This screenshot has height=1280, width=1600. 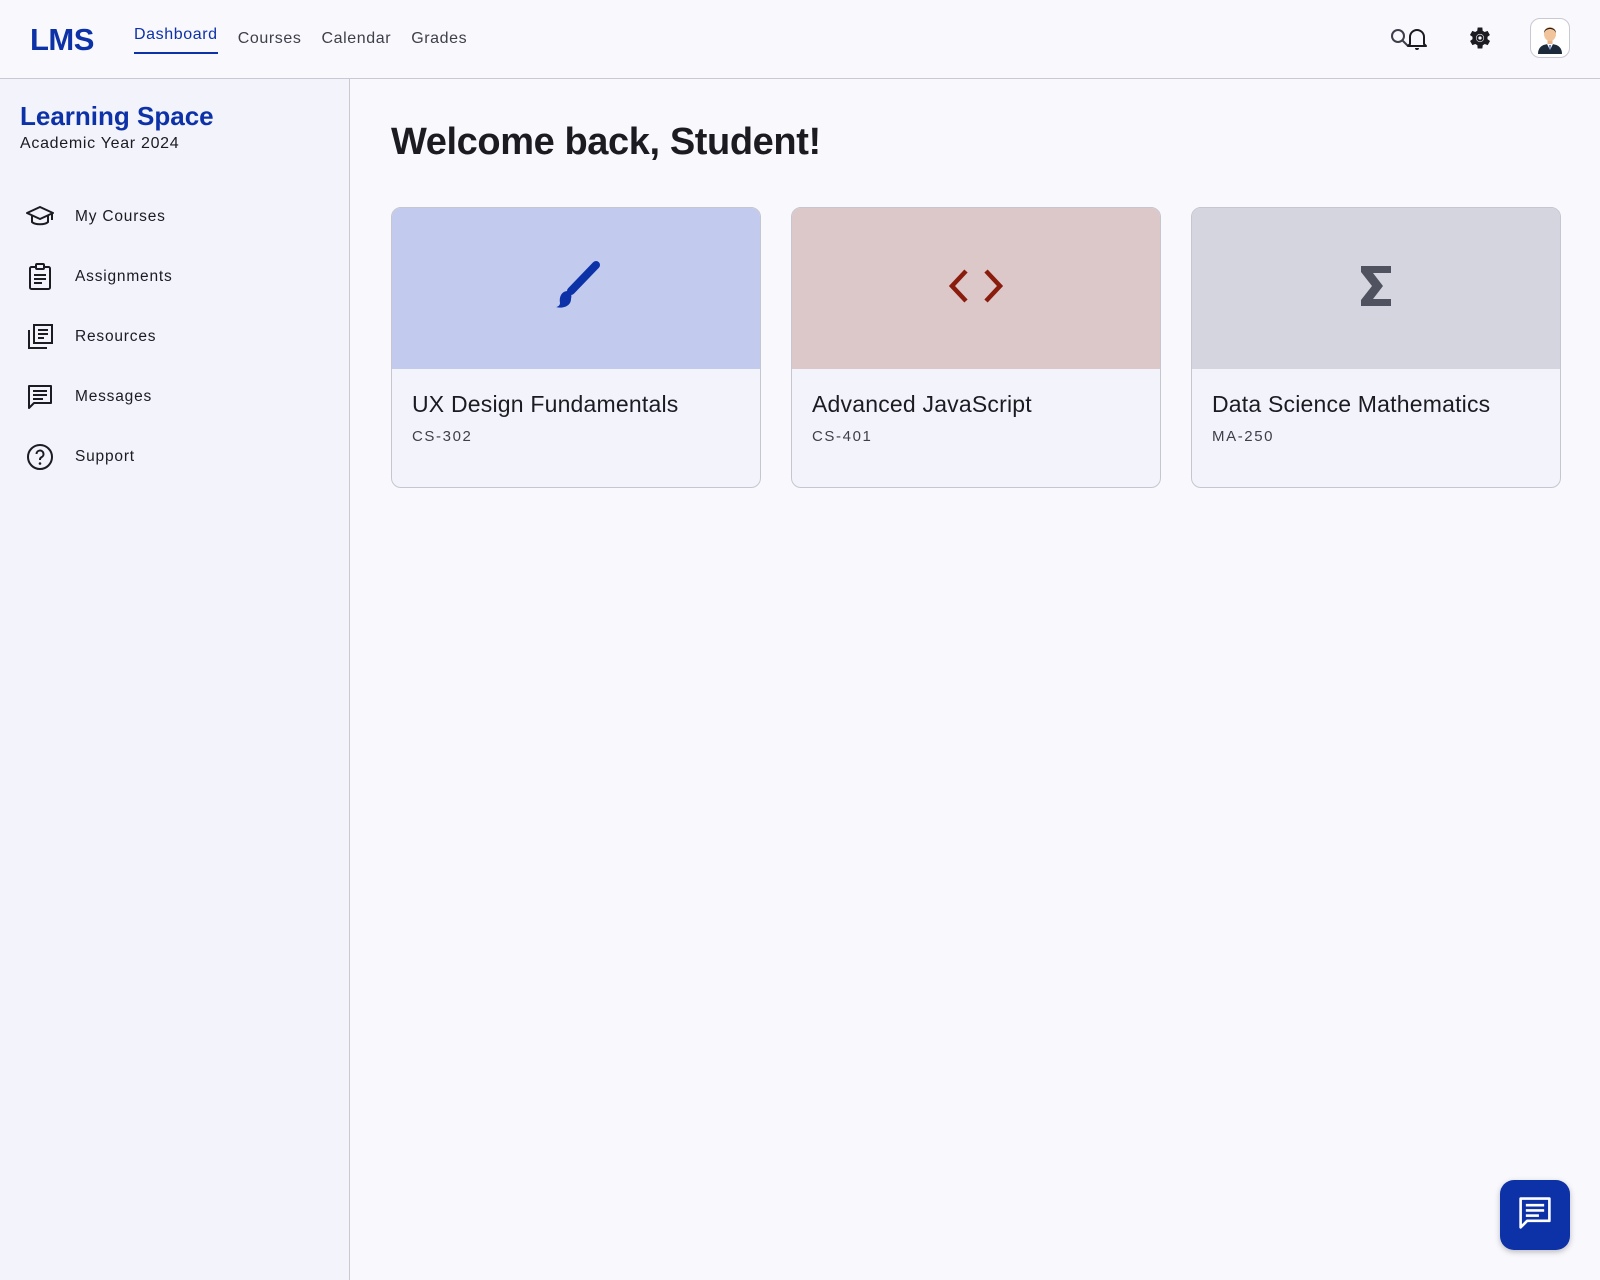 I want to click on top-bar: LMS Dashboard Courses Calendar Grades, so click(x=800, y=39).